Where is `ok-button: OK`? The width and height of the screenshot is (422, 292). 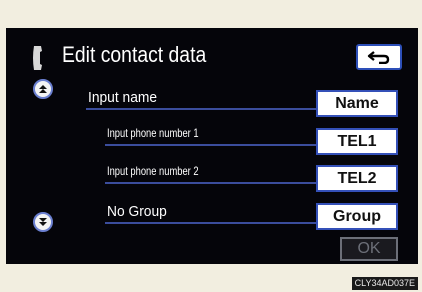 ok-button: OK is located at coordinates (369, 249).